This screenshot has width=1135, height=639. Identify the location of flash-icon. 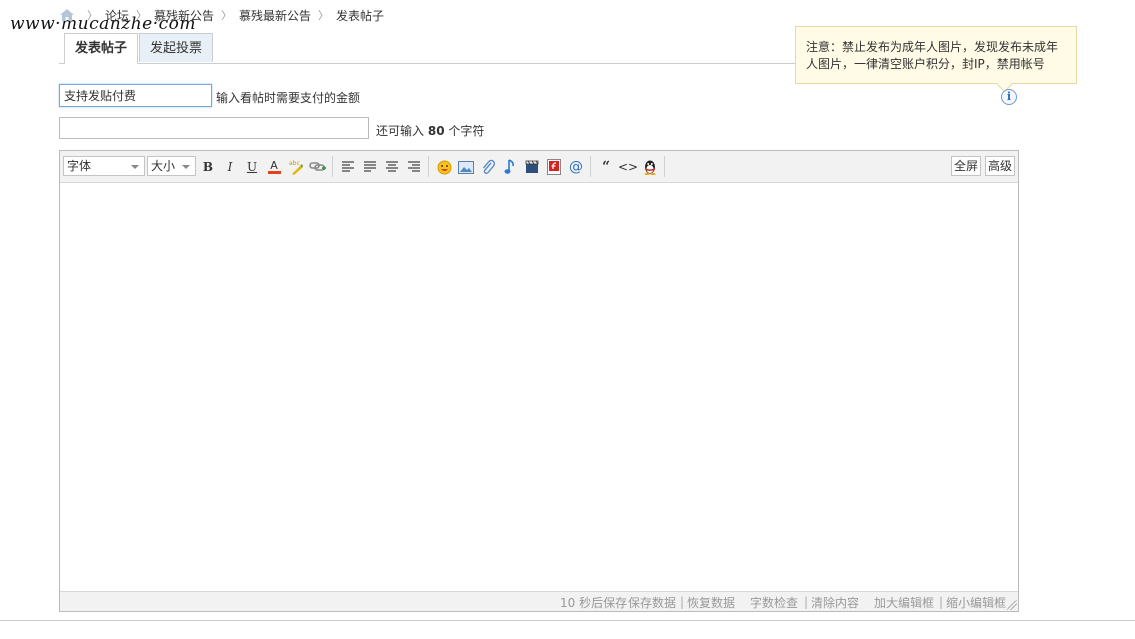
(554, 167).